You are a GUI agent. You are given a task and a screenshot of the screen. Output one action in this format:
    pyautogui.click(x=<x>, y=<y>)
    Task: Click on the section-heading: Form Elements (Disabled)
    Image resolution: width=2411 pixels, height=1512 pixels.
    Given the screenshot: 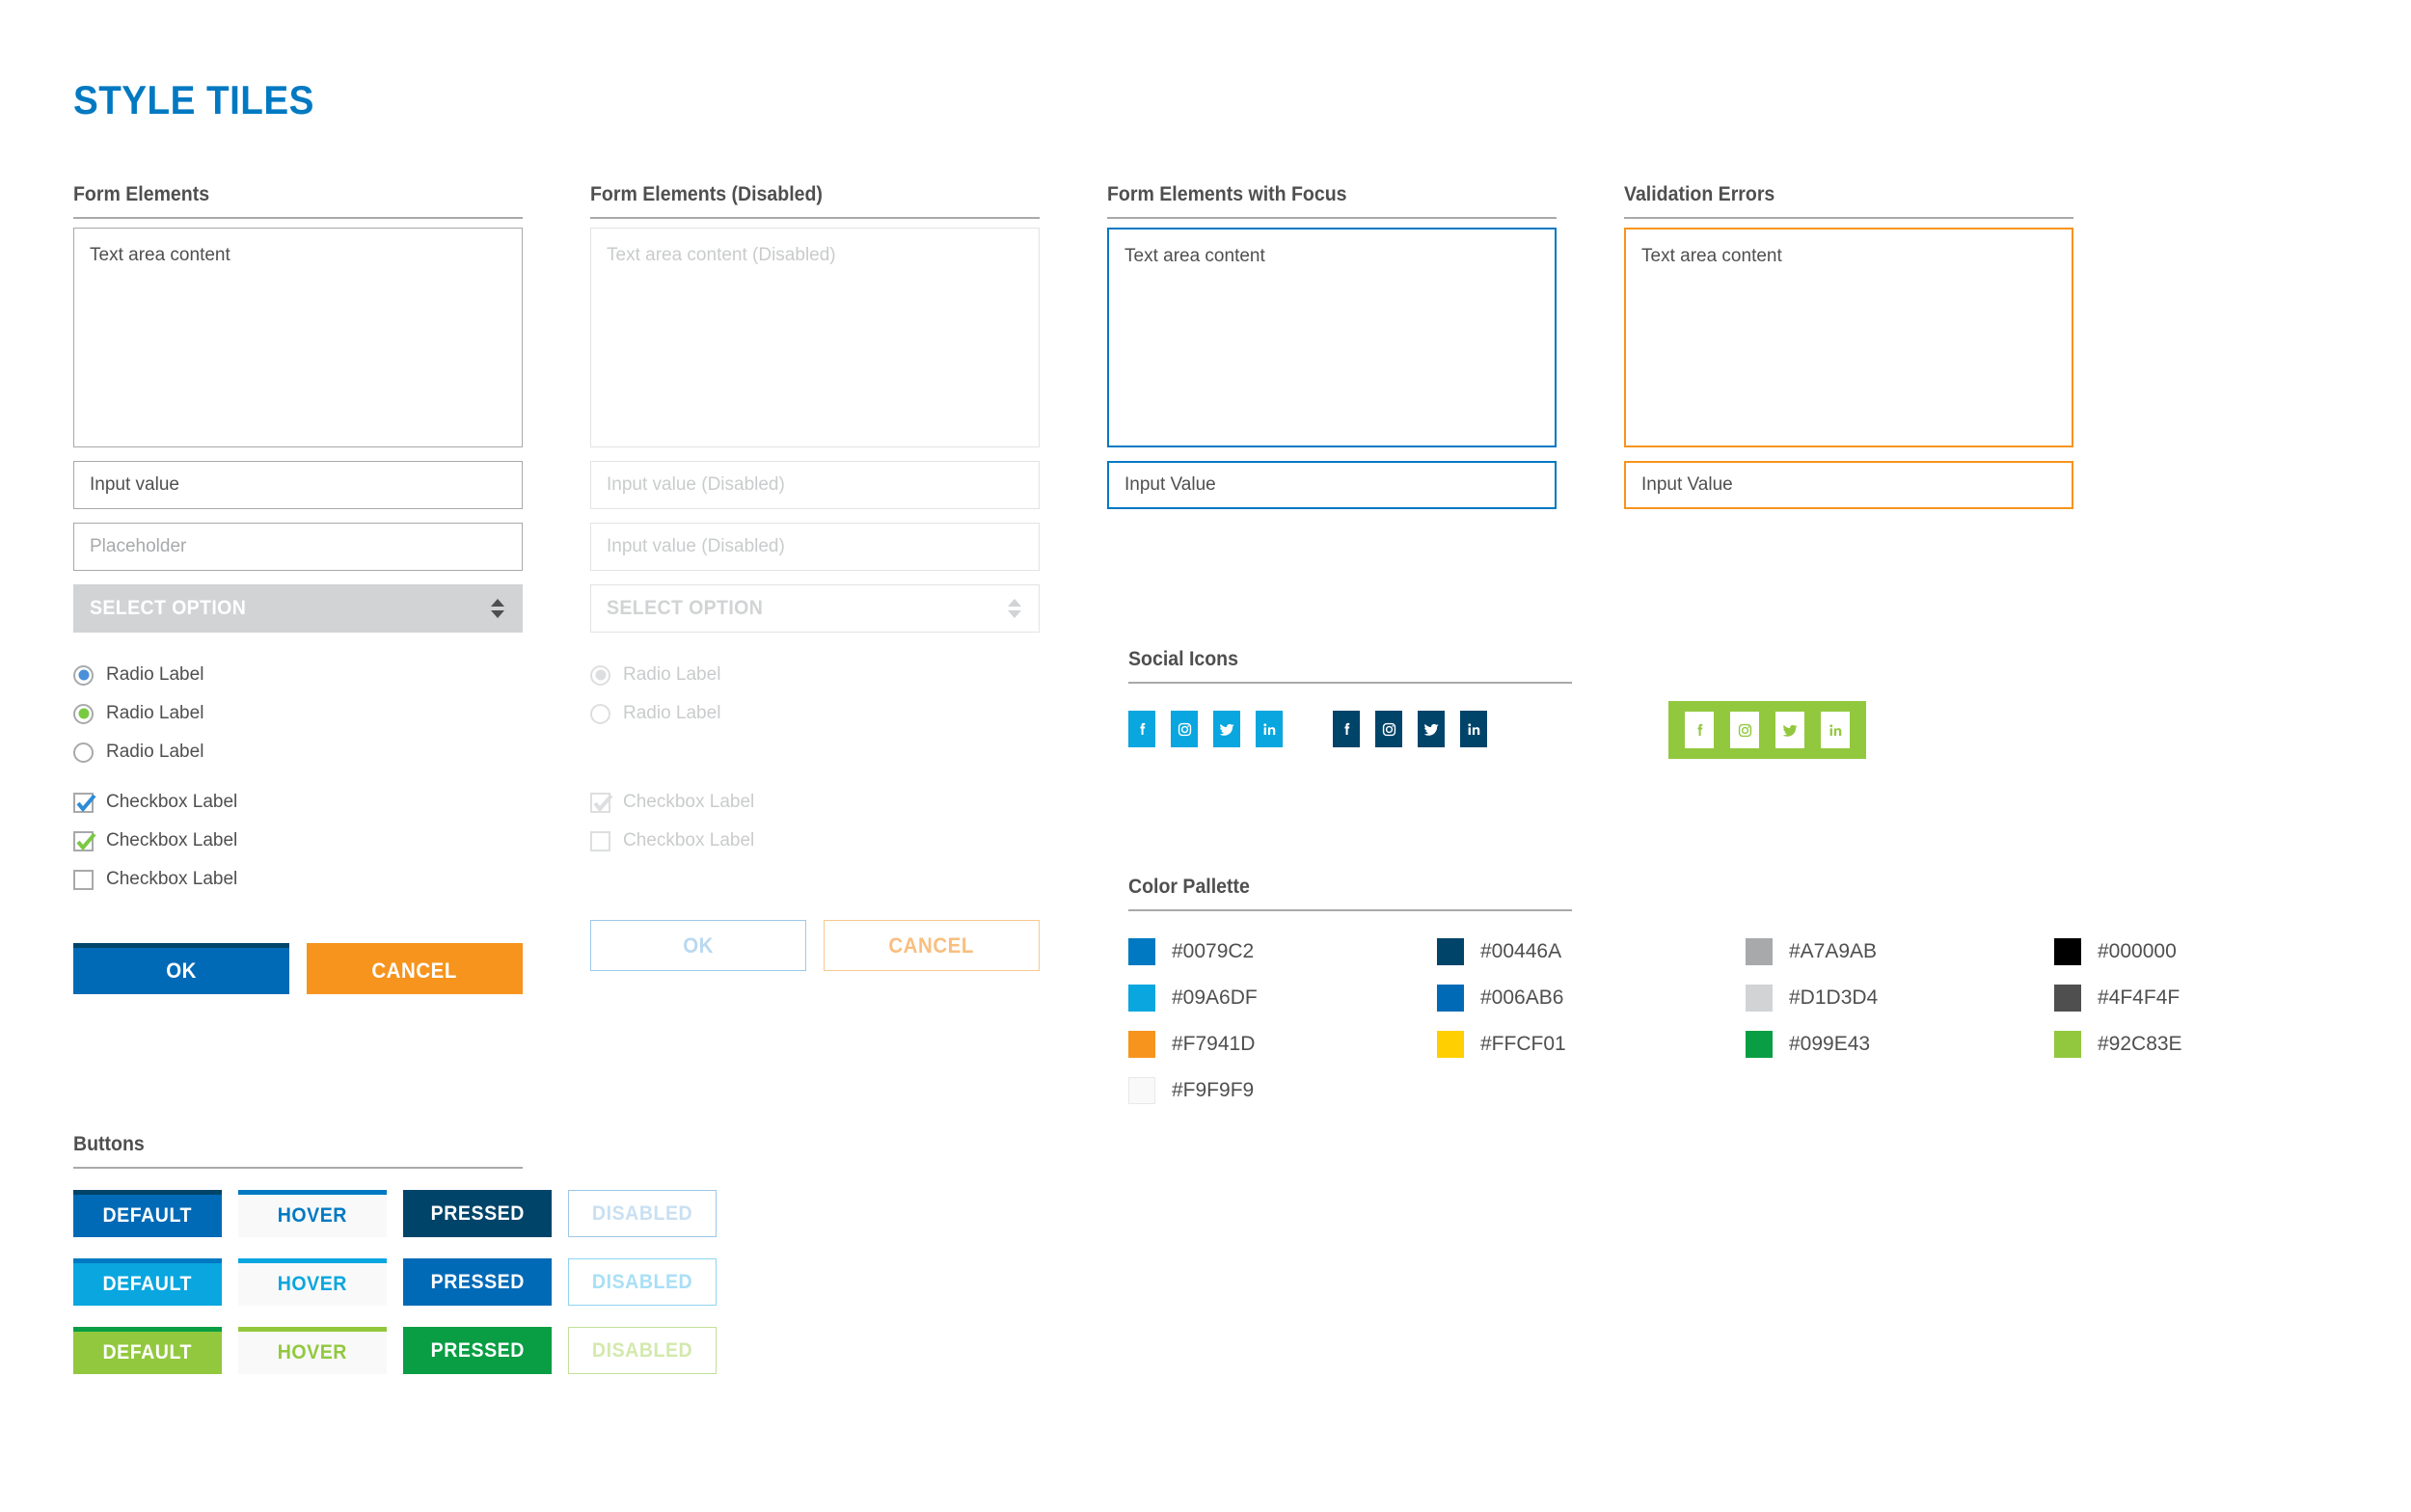 What is the action you would take?
    pyautogui.click(x=706, y=194)
    